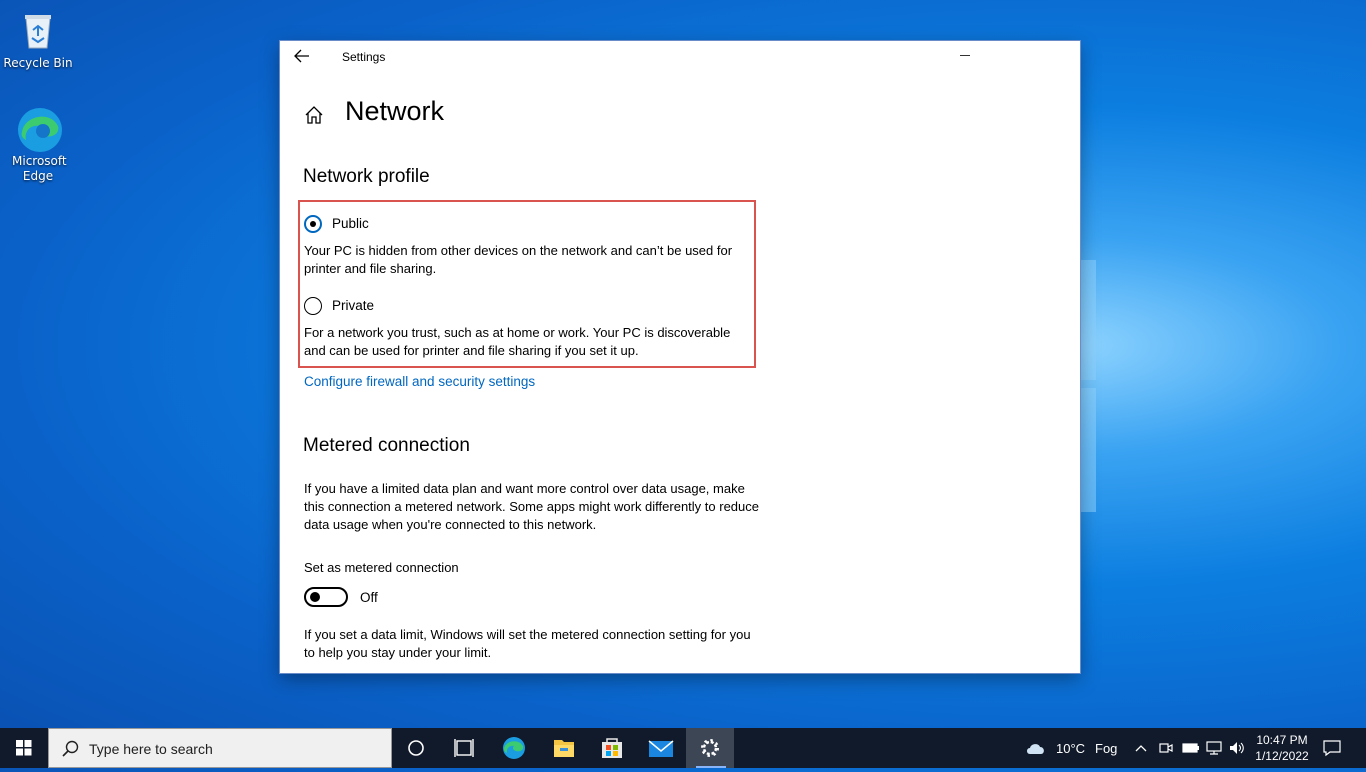  I want to click on taskbar-file-explorer, so click(564, 748).